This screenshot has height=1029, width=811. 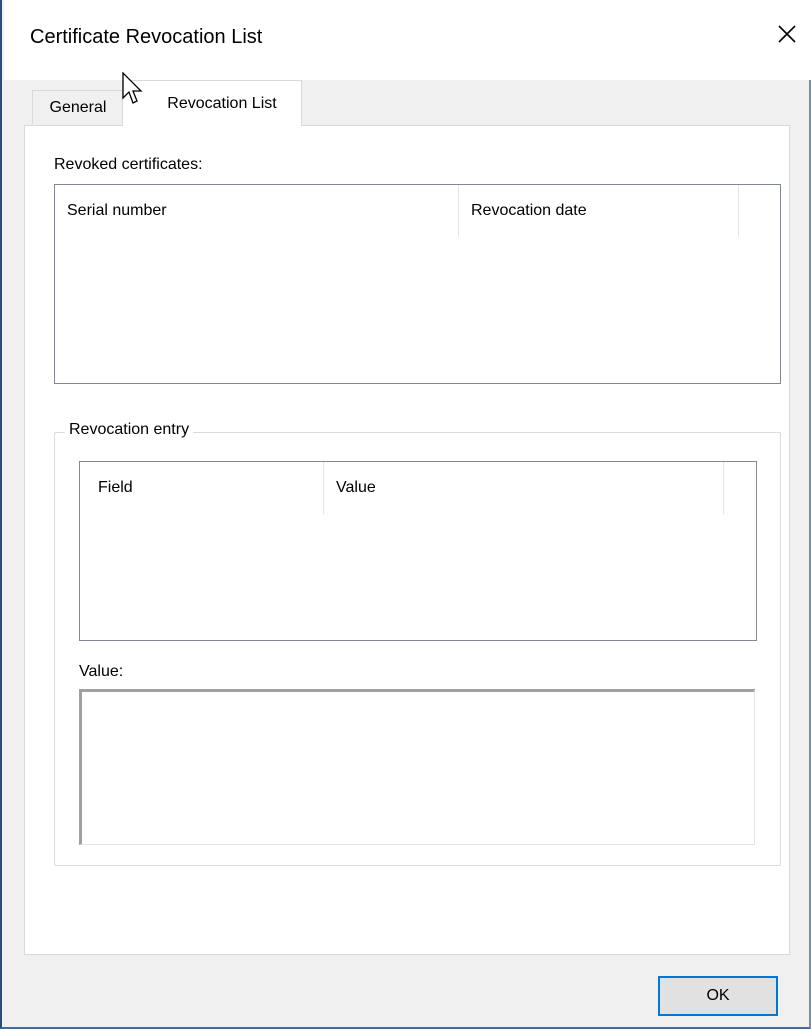 I want to click on title-bar: Certificate Revocation List, so click(x=407, y=40).